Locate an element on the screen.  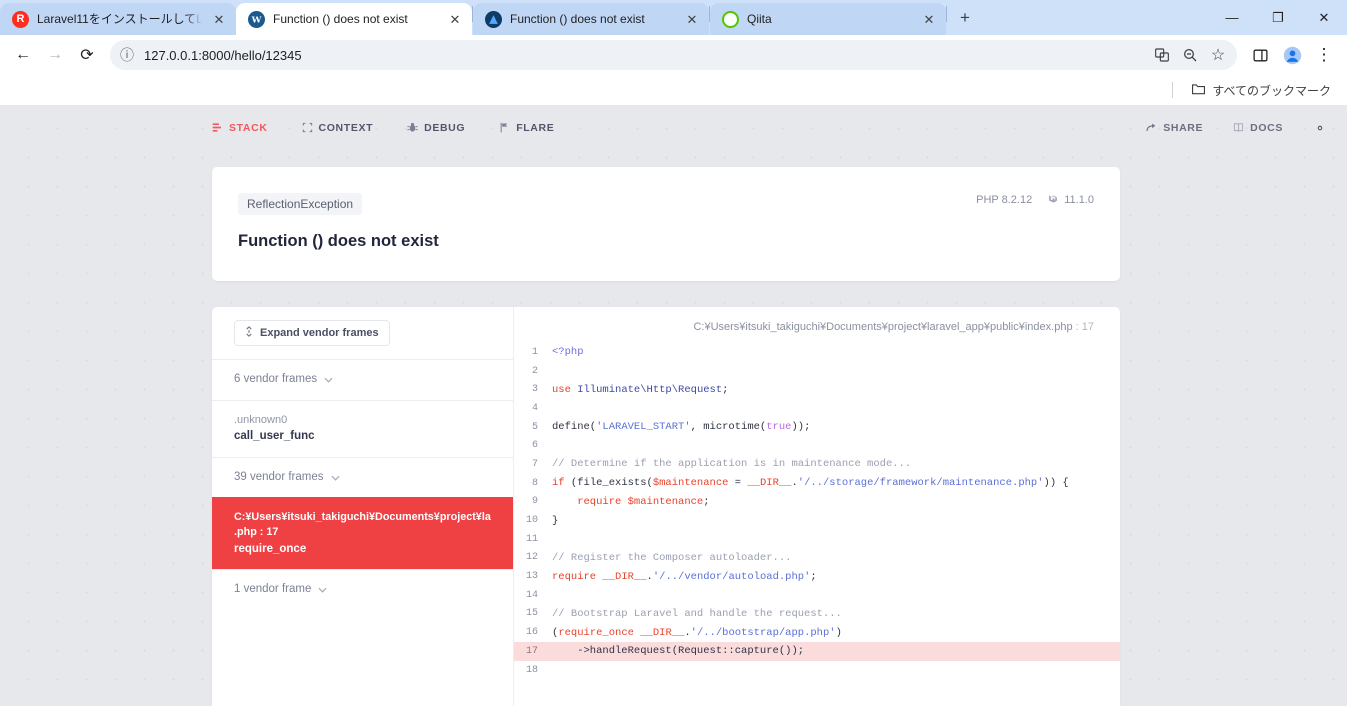
zoom-out-icon is located at coordinates (1190, 55).